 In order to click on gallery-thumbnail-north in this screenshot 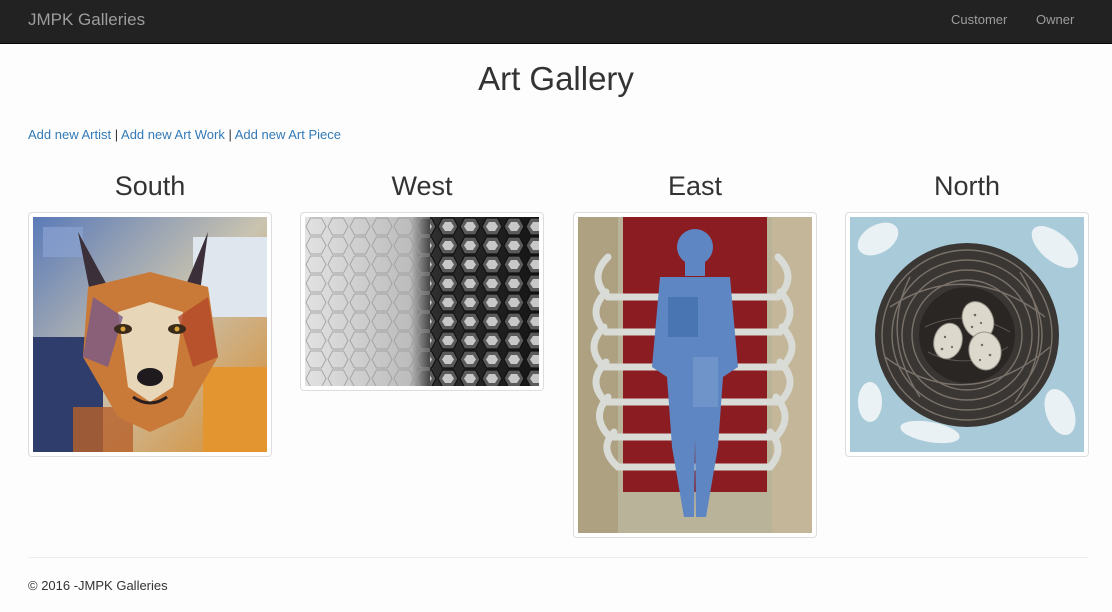, I will do `click(967, 334)`.